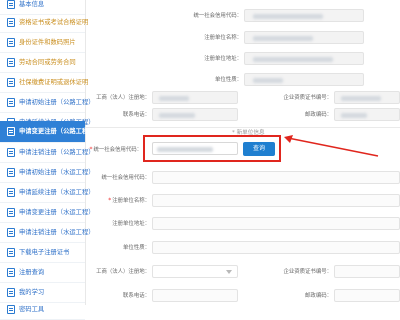 The width and height of the screenshot is (400, 320). I want to click on new-unit-address-field, so click(276, 223).